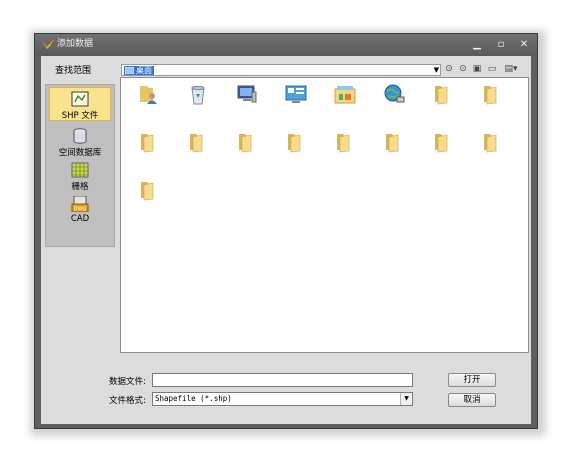 This screenshot has height=464, width=573. Describe the element at coordinates (80, 153) in the screenshot. I see `sidebar-item-label: 空间数据库` at that location.